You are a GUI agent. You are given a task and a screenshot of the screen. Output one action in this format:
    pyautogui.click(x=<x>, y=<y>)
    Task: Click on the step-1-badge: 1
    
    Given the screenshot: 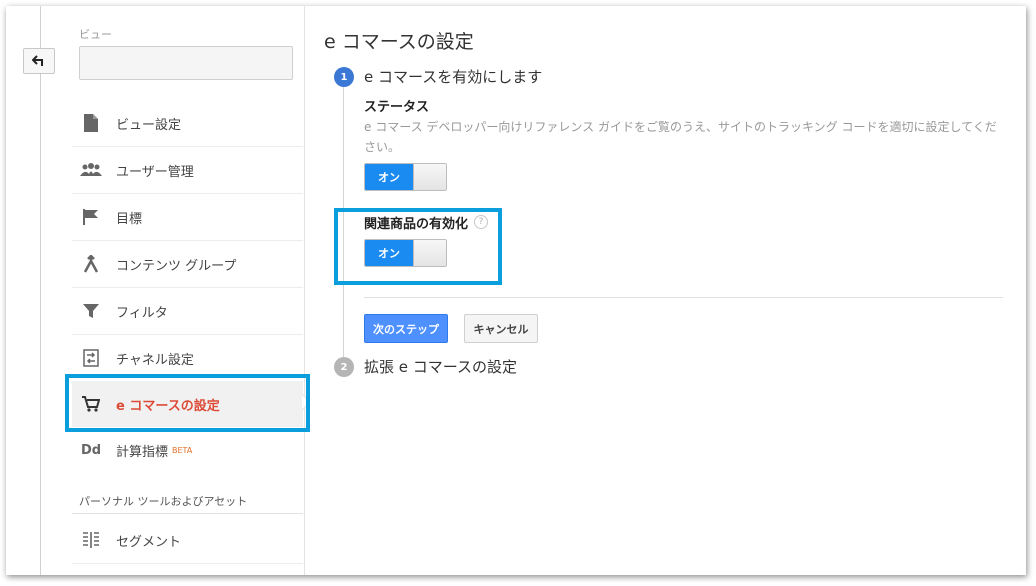 What is the action you would take?
    pyautogui.click(x=344, y=77)
    